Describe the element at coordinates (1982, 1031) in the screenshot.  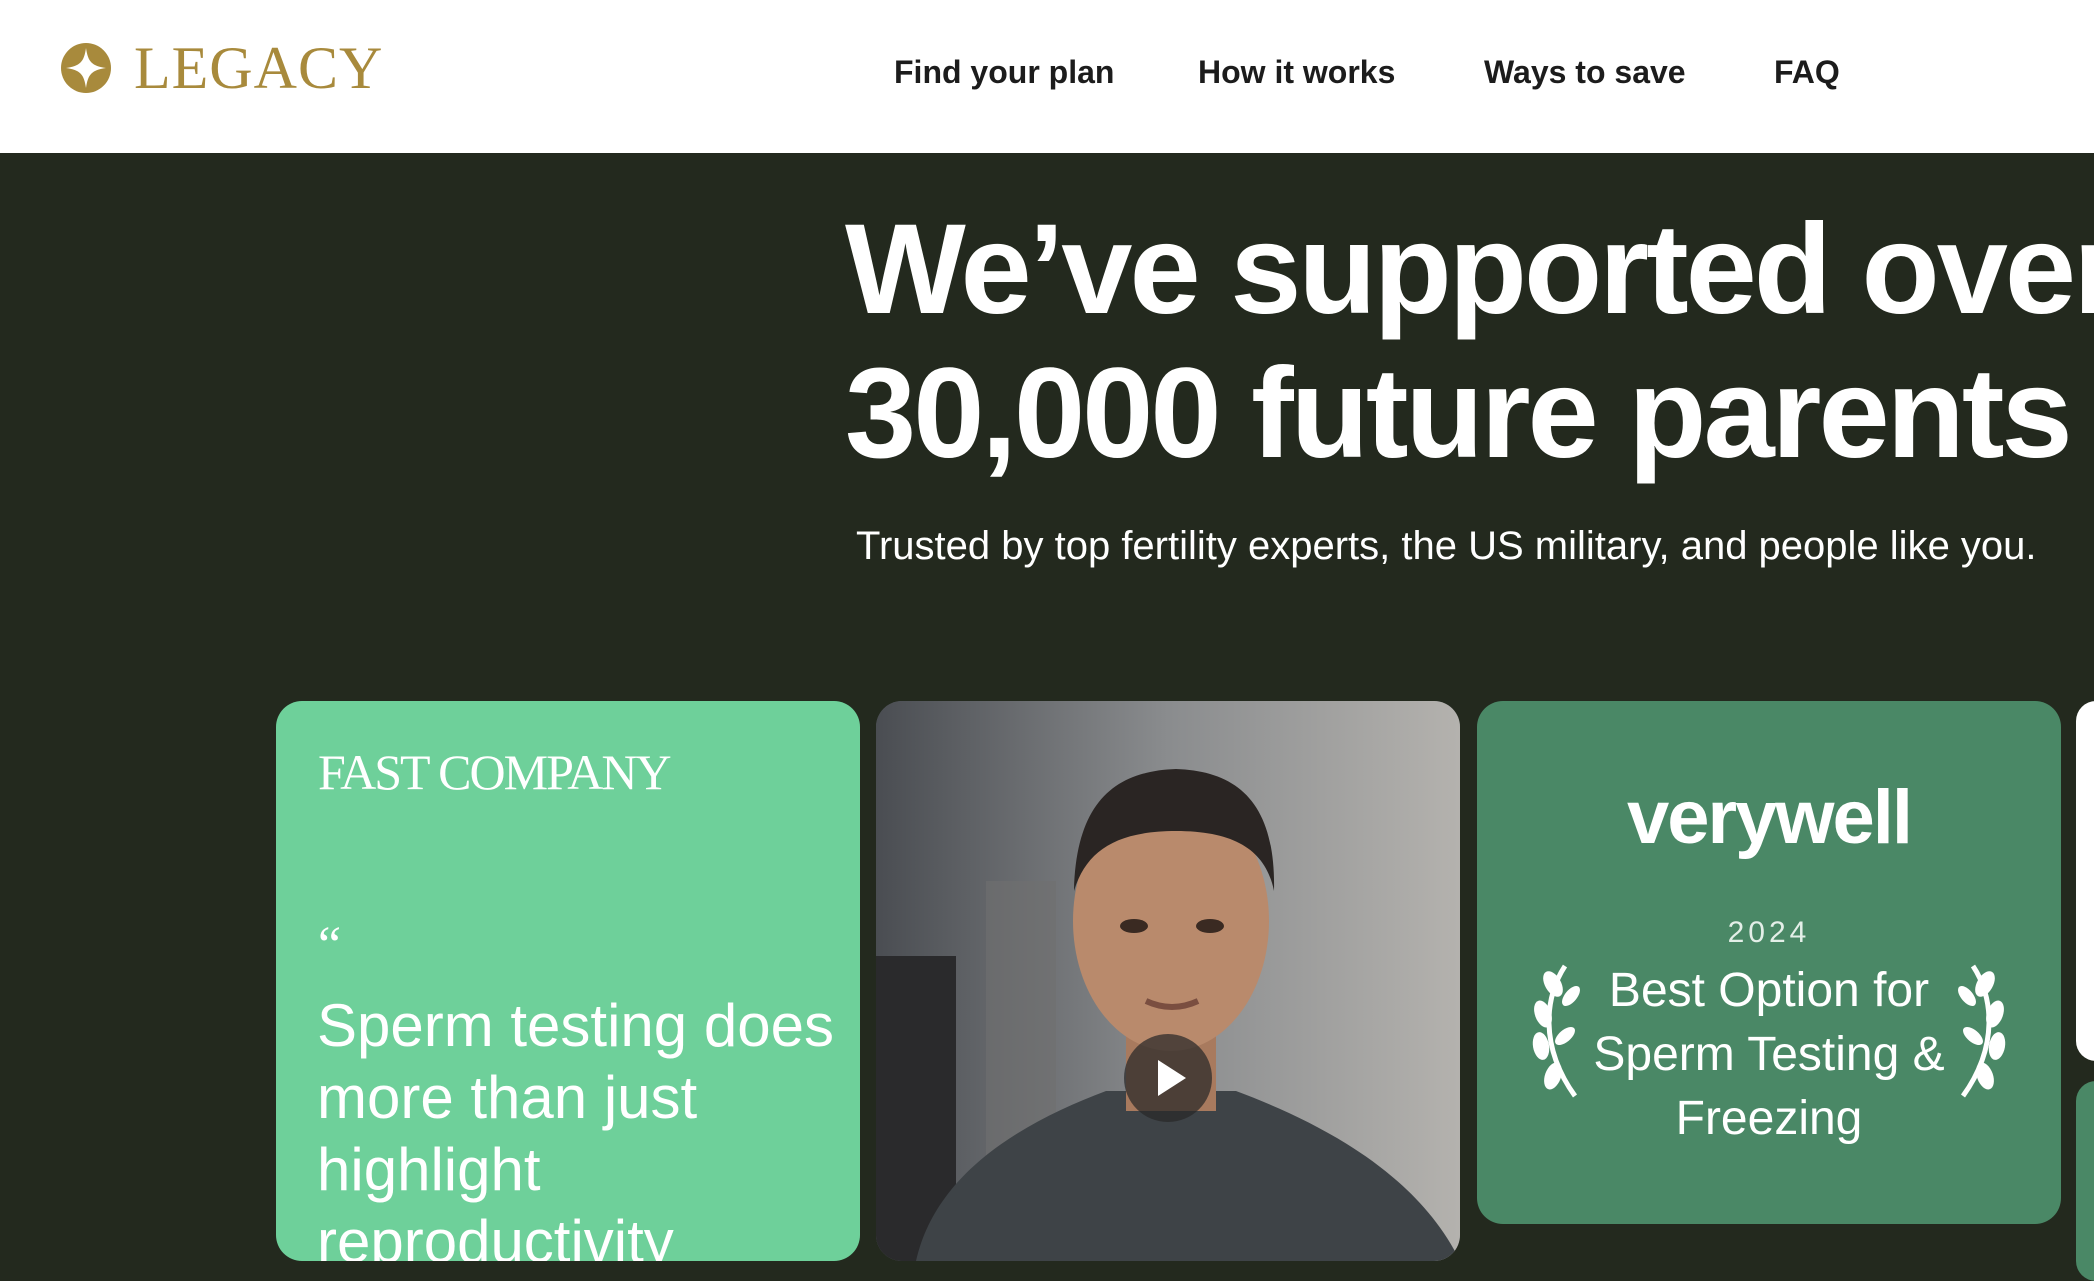
I see `laurel-right-icon` at that location.